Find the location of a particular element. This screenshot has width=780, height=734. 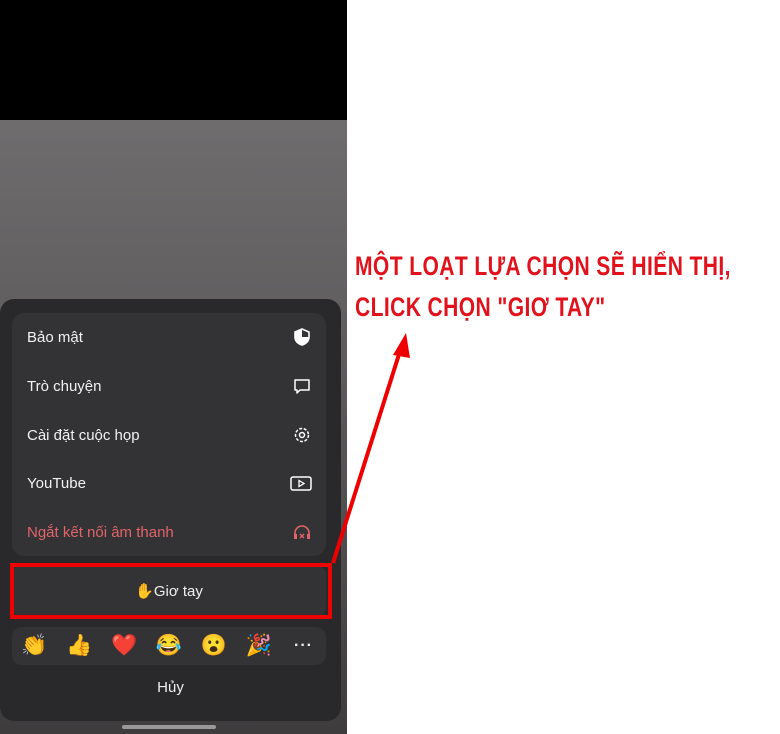

annotation-arrow is located at coordinates (370, 448).